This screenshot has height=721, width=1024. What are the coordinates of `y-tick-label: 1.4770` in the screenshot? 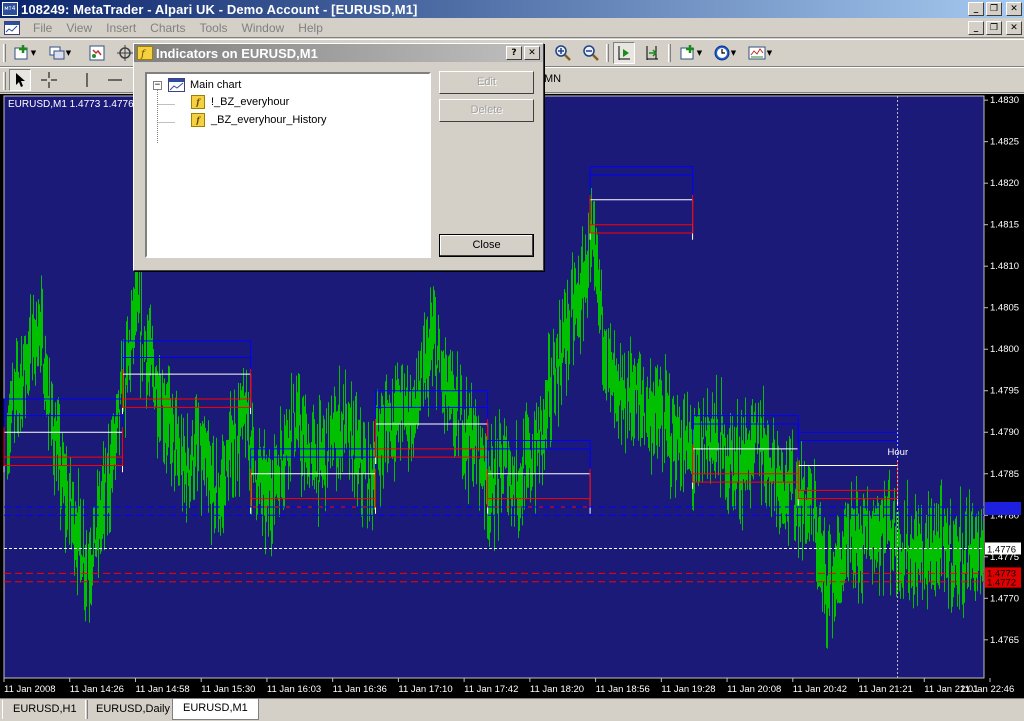 It's located at (1004, 598).